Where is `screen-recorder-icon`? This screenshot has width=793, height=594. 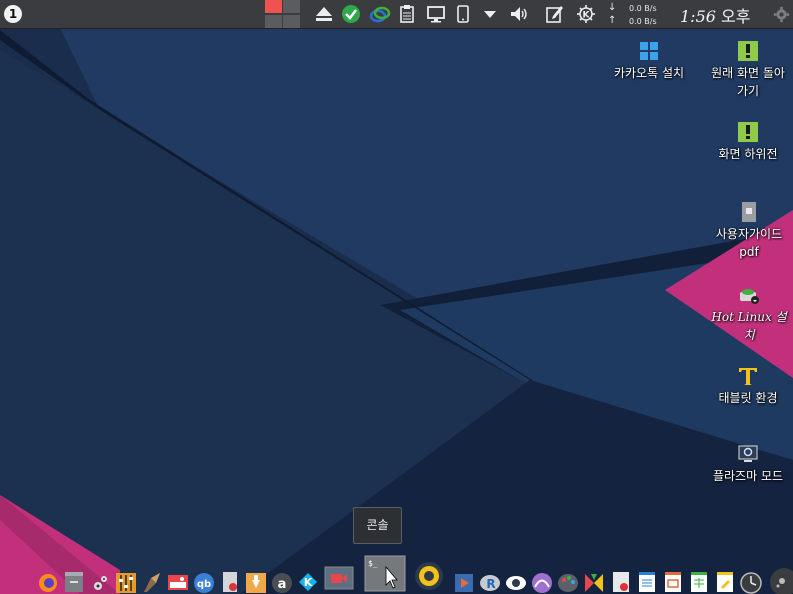
screen-recorder-icon is located at coordinates (178, 582).